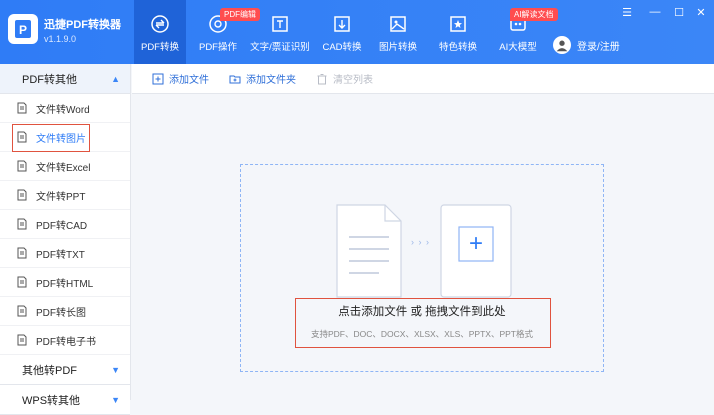 This screenshot has width=714, height=415. I want to click on sidebar-item: PDF转TXT, so click(65, 253).